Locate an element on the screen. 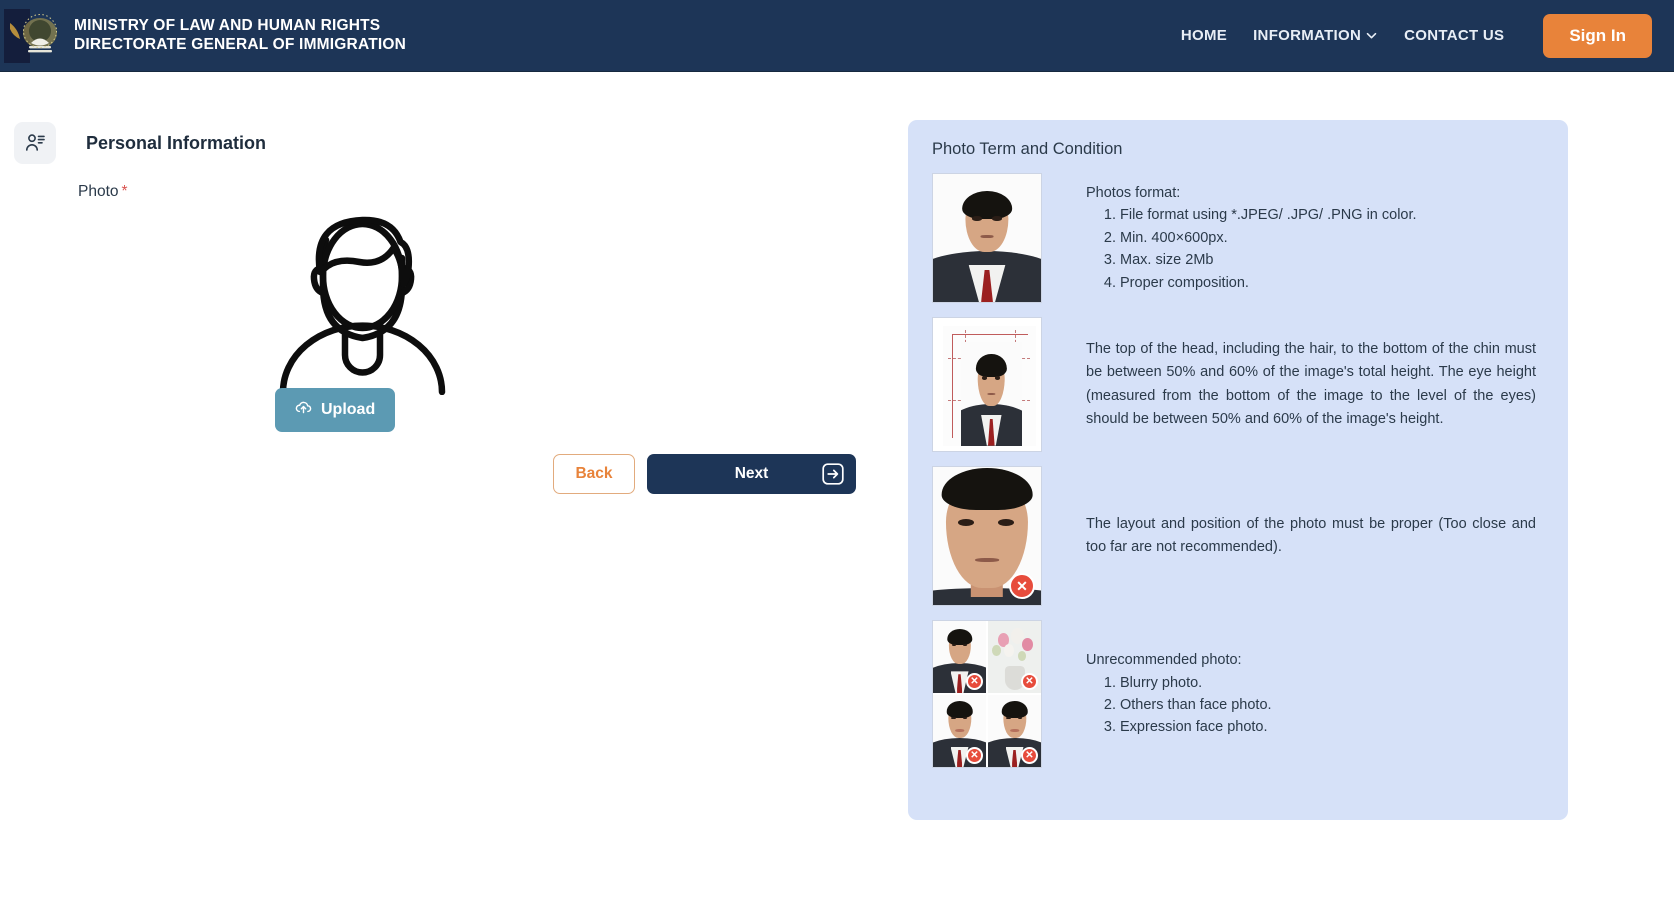 The image size is (1674, 910). thumbnail-cell: ✕ ✕ ✕ ✕ is located at coordinates (987, 694).